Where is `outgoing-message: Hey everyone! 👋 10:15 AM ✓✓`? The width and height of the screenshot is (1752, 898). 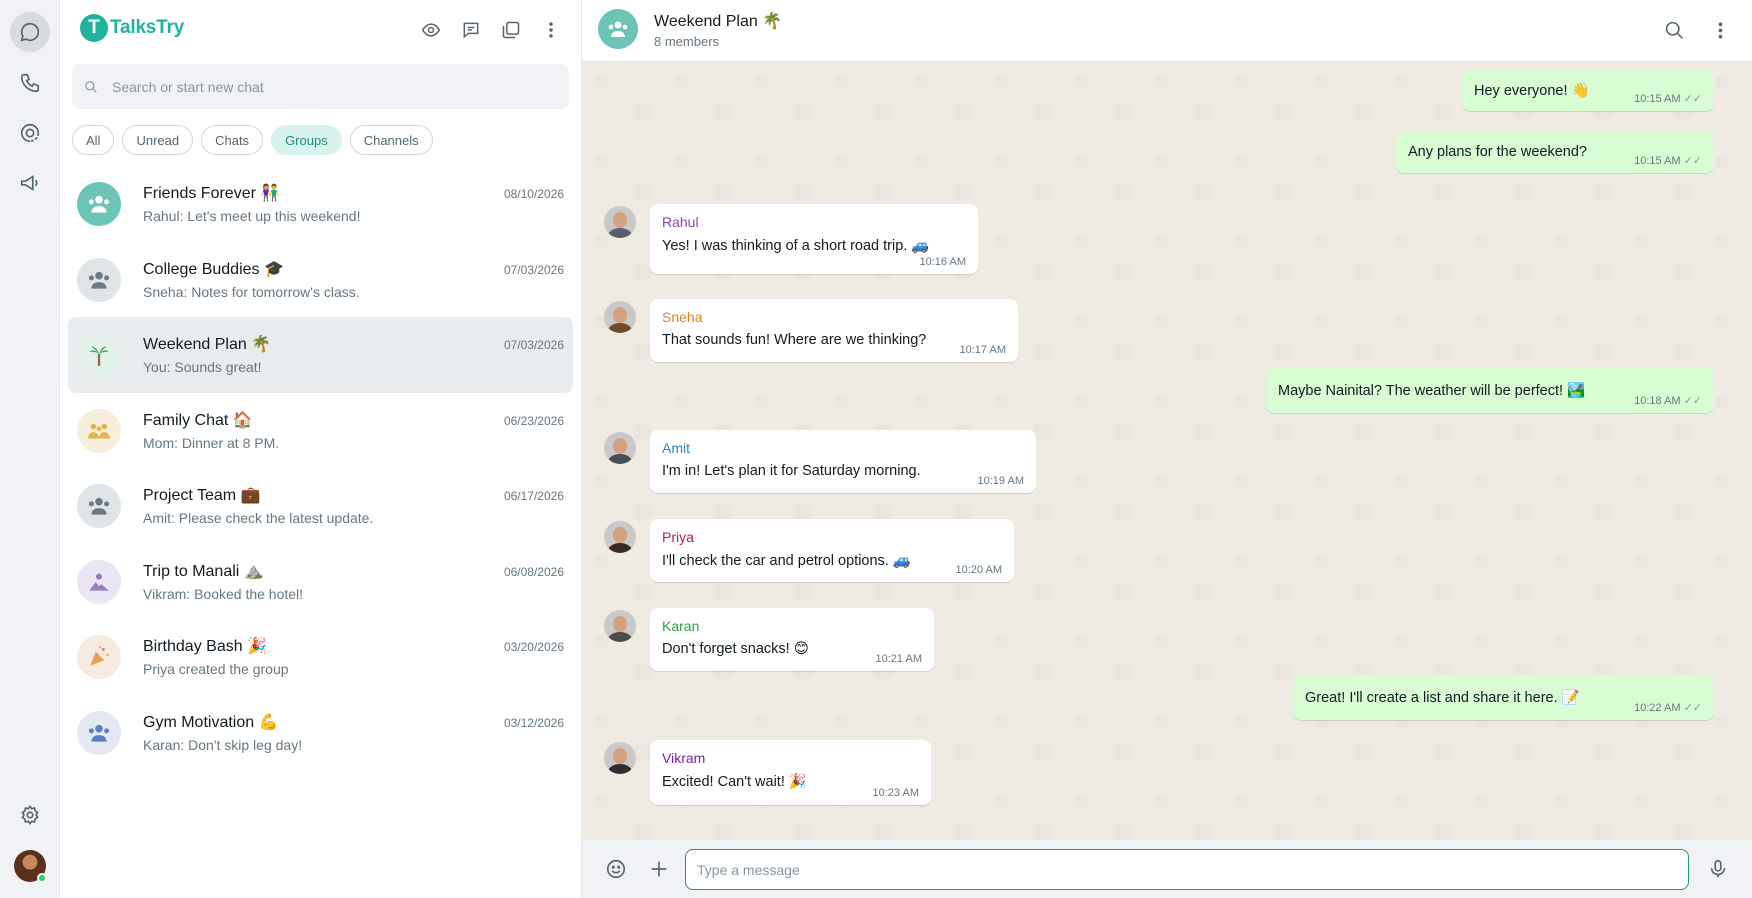
outgoing-message: Hey everyone! 👋 10:15 AM ✓✓ is located at coordinates (1588, 90).